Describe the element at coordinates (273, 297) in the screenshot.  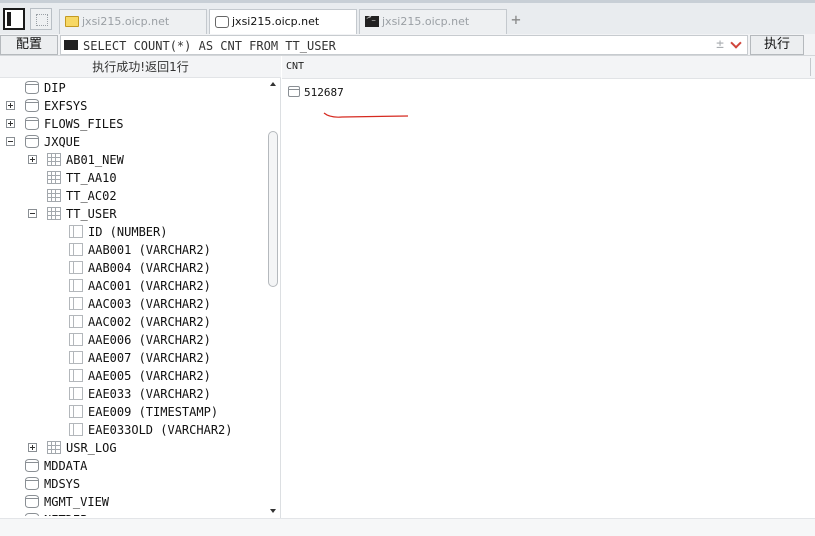
I see `tree-scrollbar` at that location.